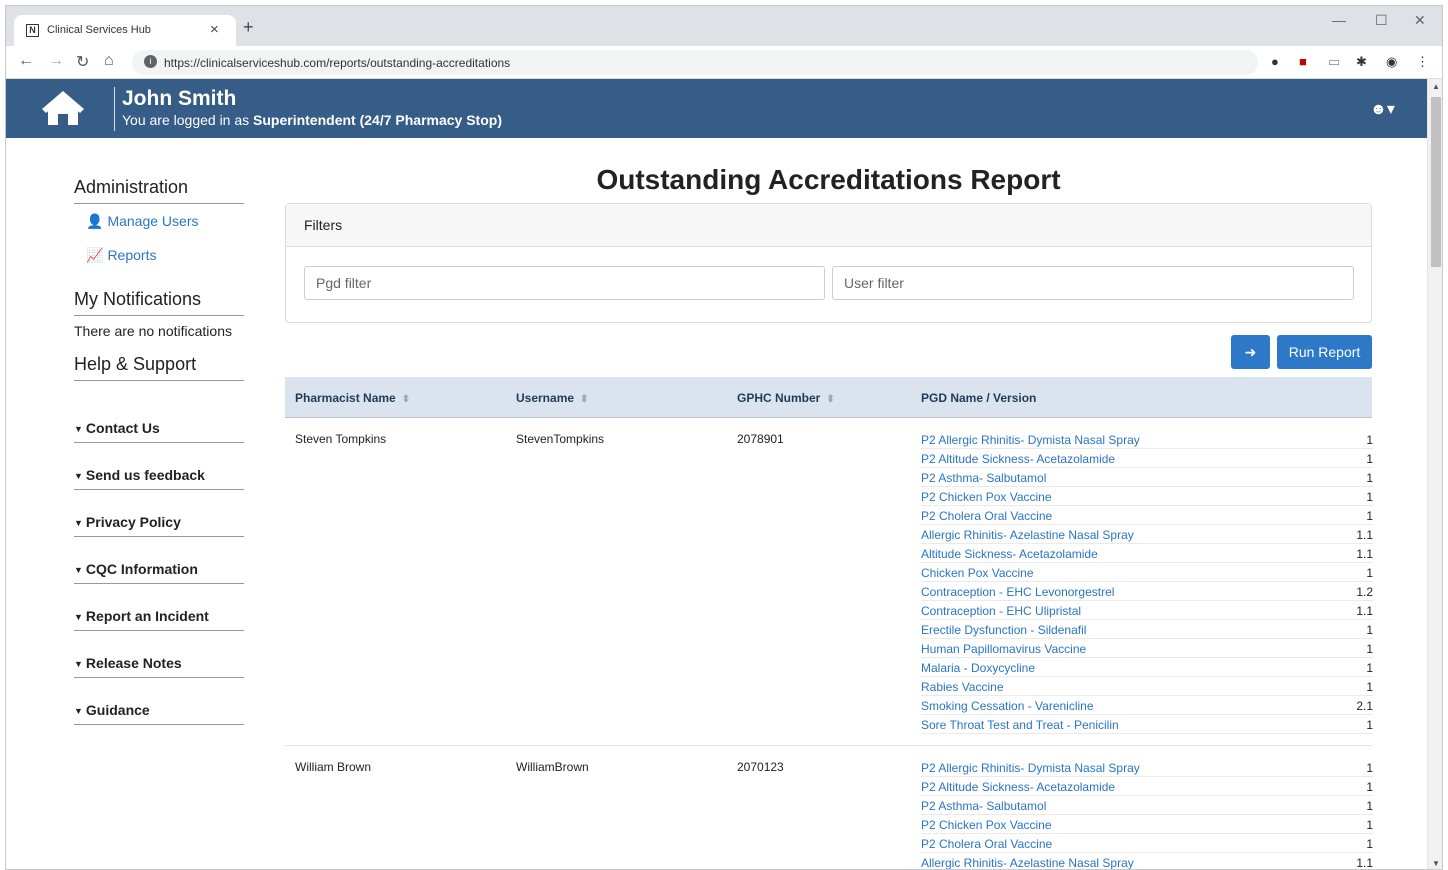 The height and width of the screenshot is (870, 1448). Describe the element at coordinates (1420, 20) in the screenshot. I see `window-close-icon: ✕` at that location.